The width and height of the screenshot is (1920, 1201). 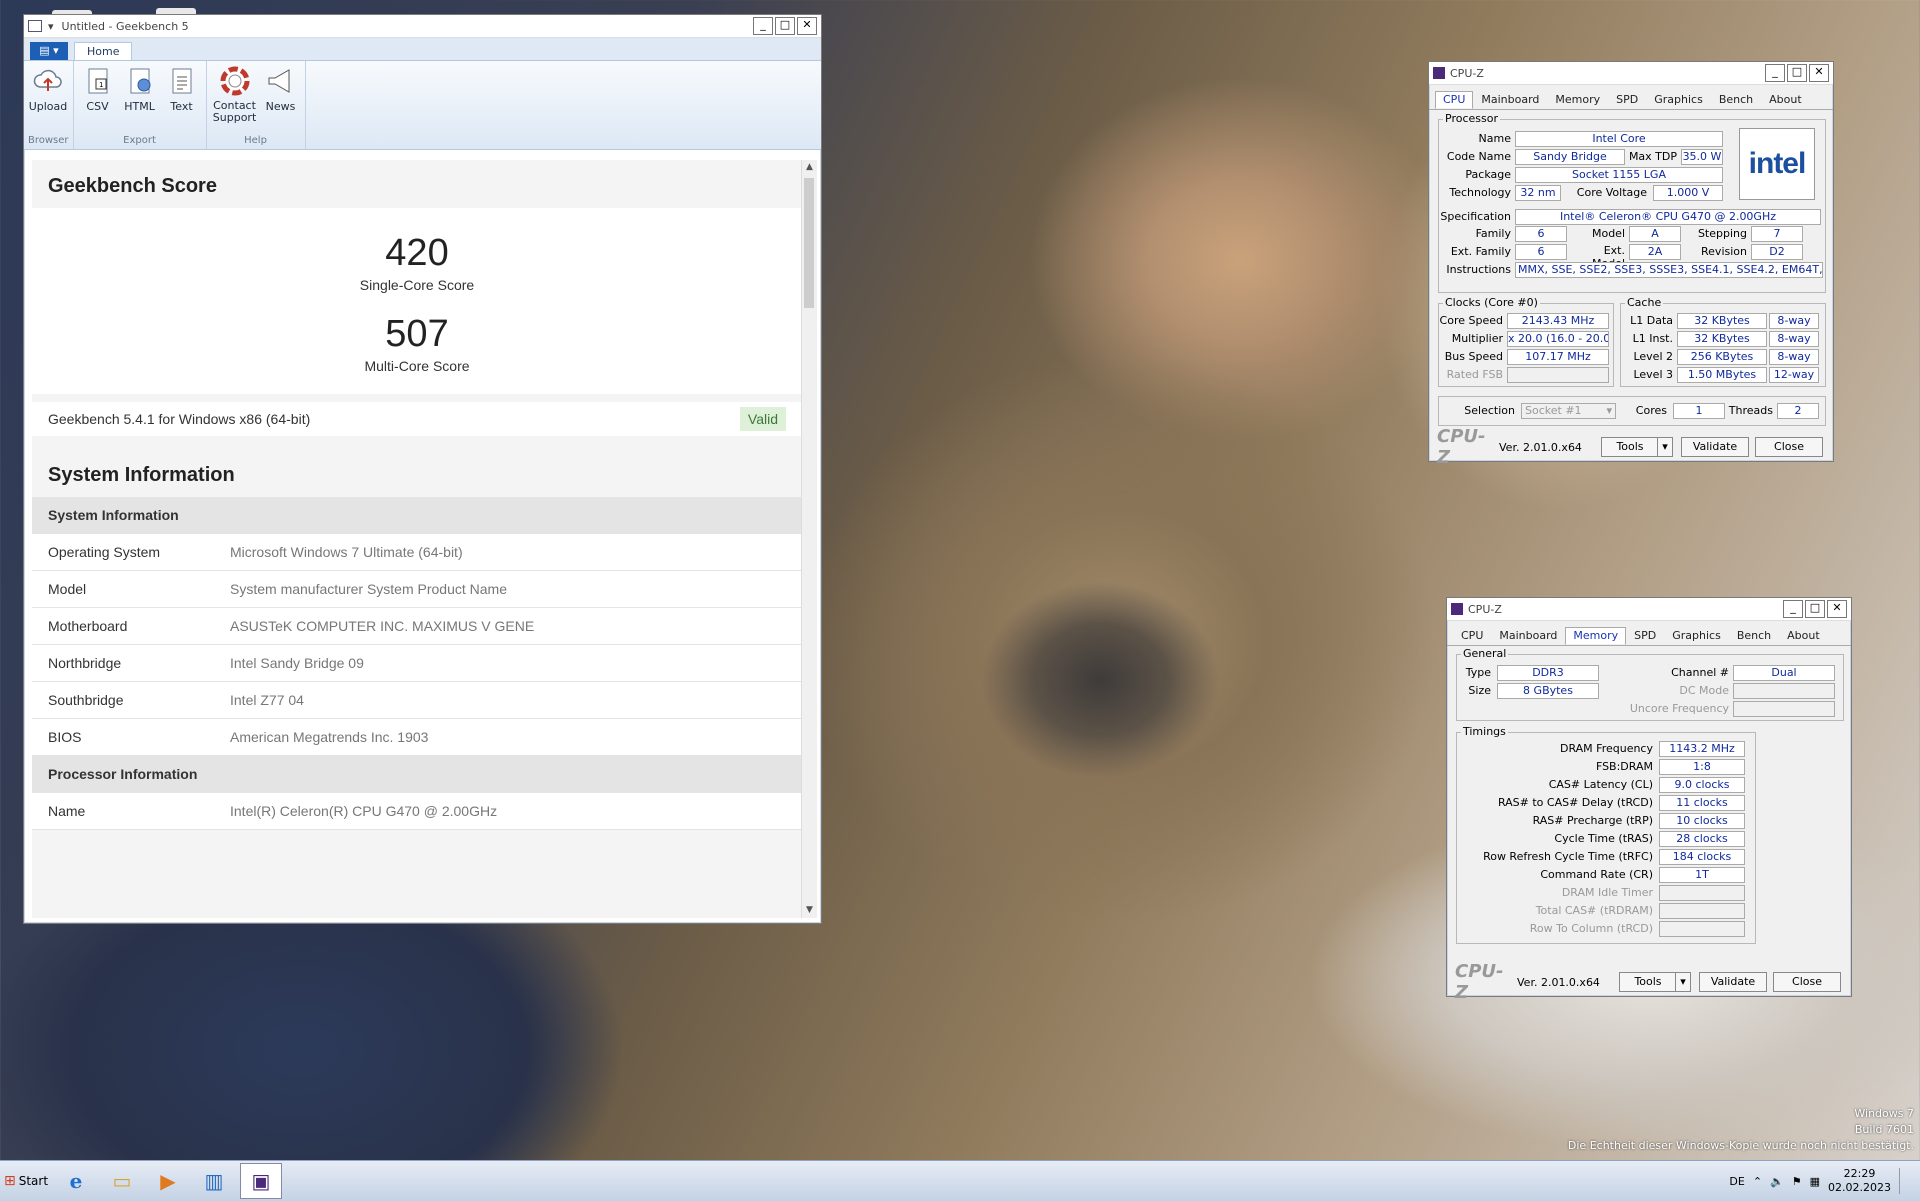 I want to click on timing-value: 28 clocks, so click(x=1702, y=839).